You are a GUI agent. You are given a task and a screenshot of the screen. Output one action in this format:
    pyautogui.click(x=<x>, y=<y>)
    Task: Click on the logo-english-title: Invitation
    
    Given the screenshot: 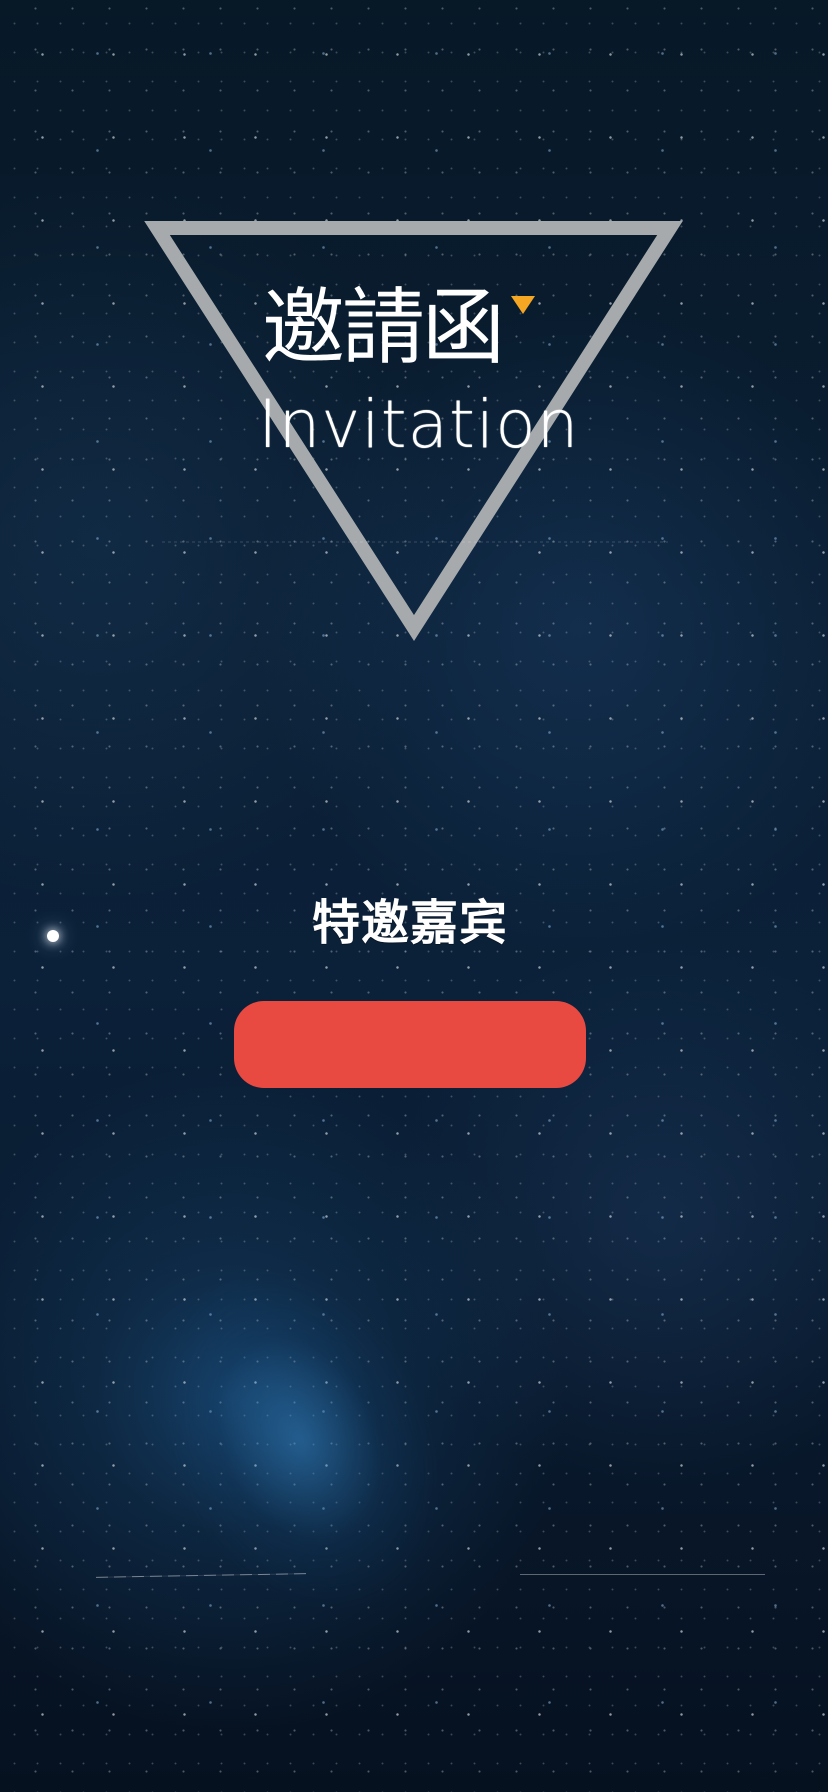 What is the action you would take?
    pyautogui.click(x=419, y=424)
    